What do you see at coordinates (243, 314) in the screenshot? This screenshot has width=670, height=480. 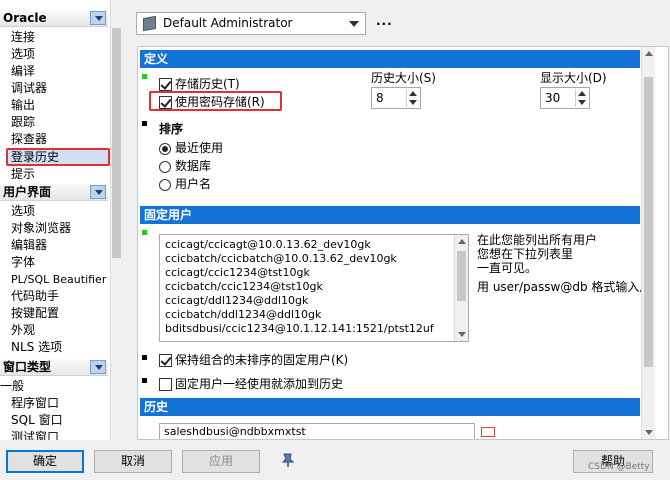 I see `list-item: ccicbatch/ddl1234@ddl10gk` at bounding box center [243, 314].